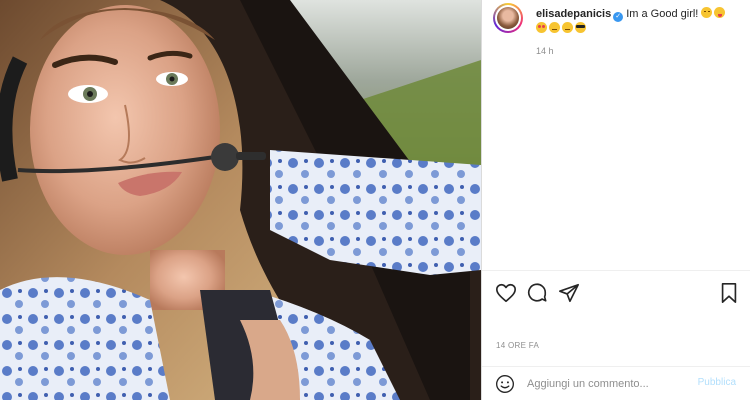 Image resolution: width=750 pixels, height=400 pixels. I want to click on publish-button: Pubblica, so click(717, 382).